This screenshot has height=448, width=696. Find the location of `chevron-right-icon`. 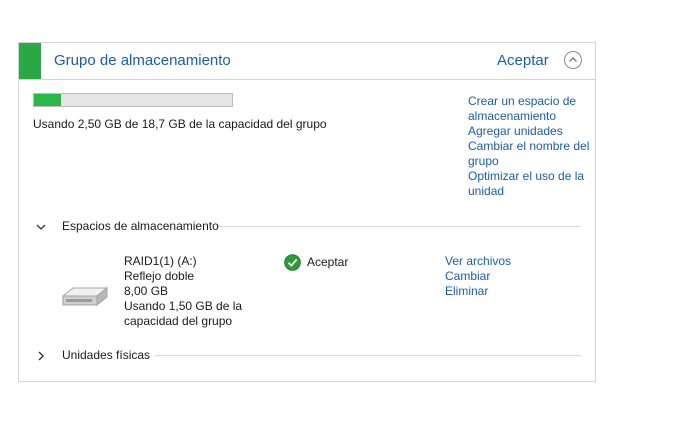

chevron-right-icon is located at coordinates (41, 356).